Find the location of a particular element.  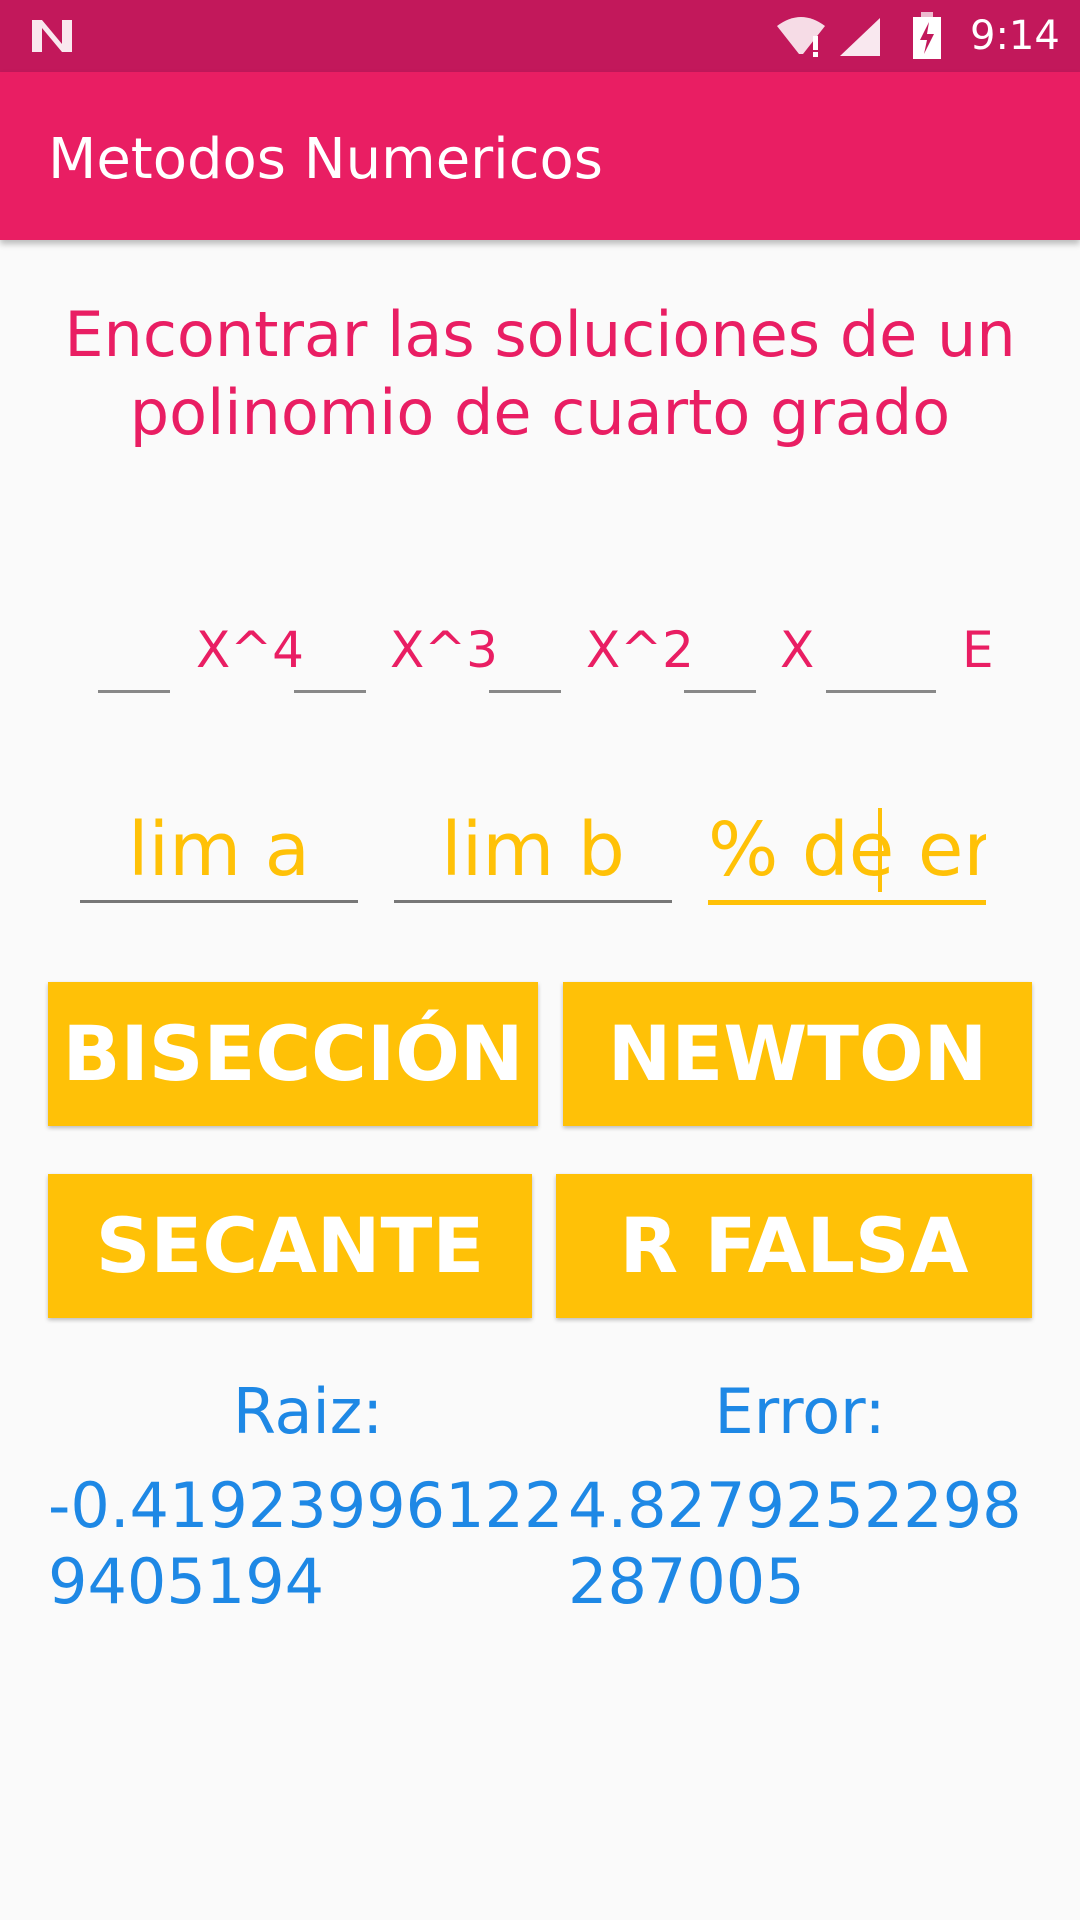

term-x-label: X is located at coordinates (797, 650).